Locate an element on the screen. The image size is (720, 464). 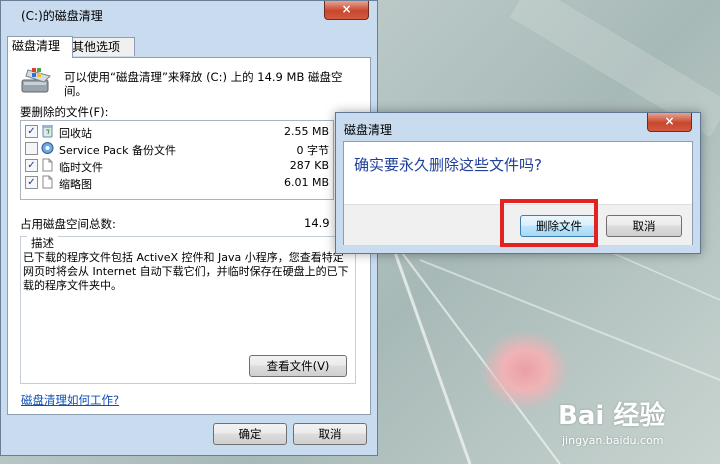
help-link: 磁盘清理如何工作? is located at coordinates (70, 400).